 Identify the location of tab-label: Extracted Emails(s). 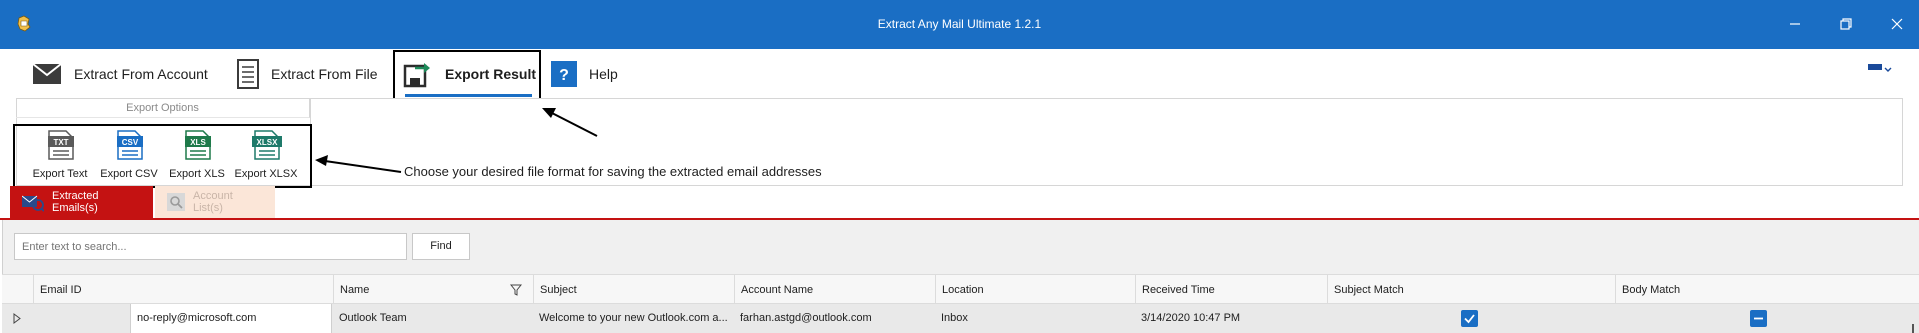
(75, 202).